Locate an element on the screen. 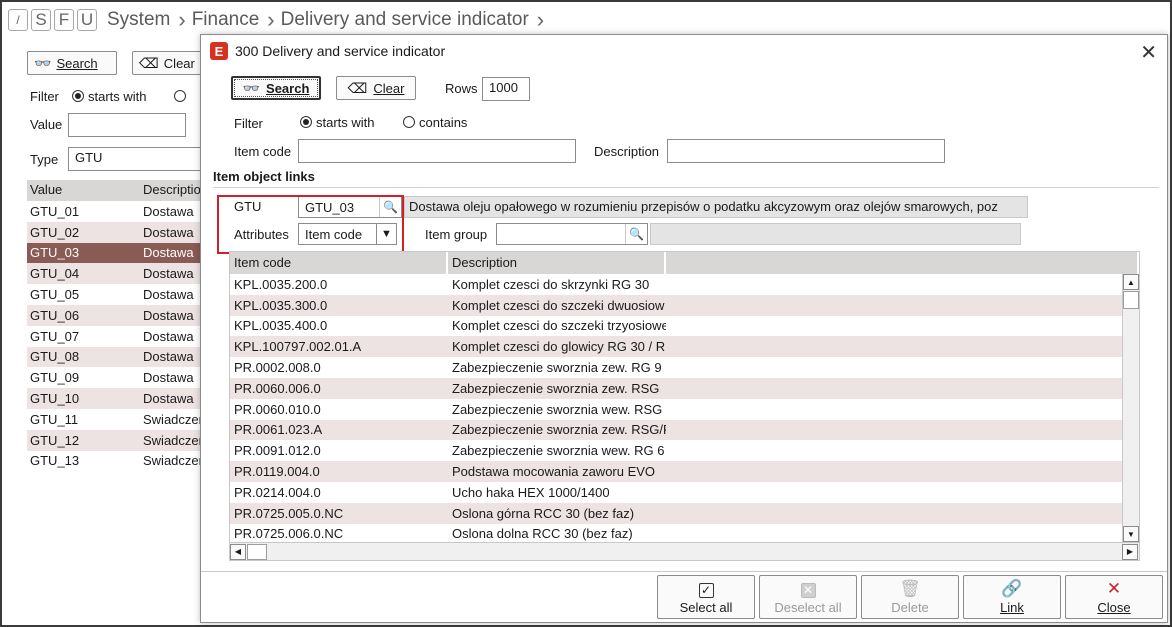 The height and width of the screenshot is (627, 1172). cell-item-code: PR.0725.005.0.NC is located at coordinates (289, 513).